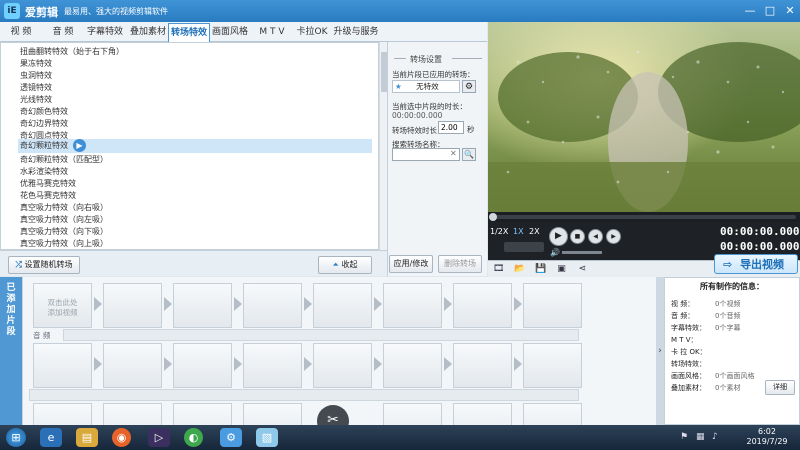  I want to click on list-item-selected: 奇幻颗粒特效, so click(195, 146).